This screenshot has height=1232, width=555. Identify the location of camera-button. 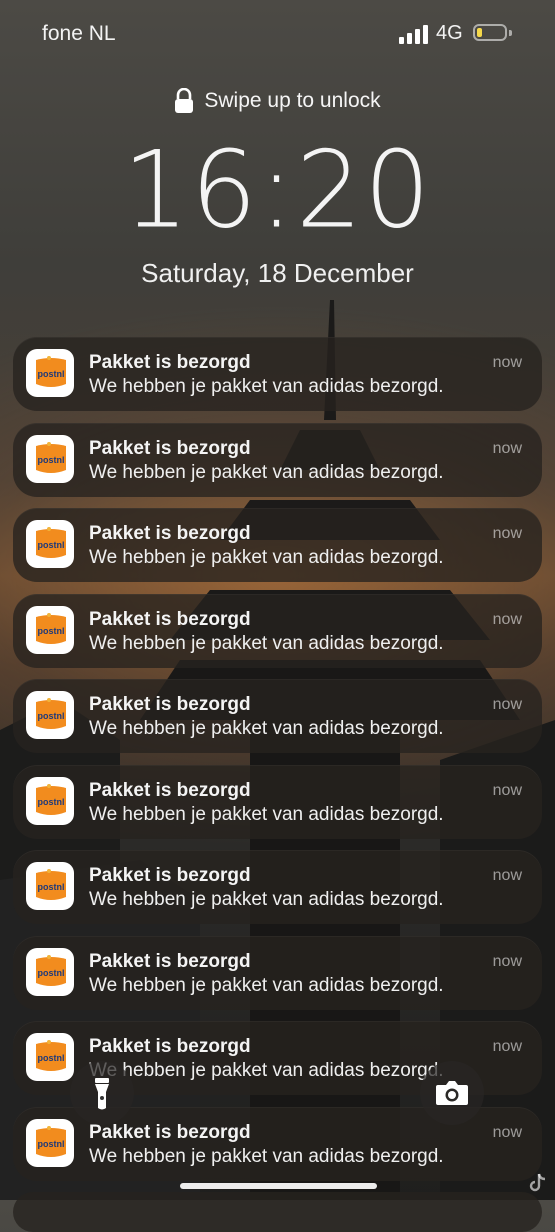
(452, 1093).